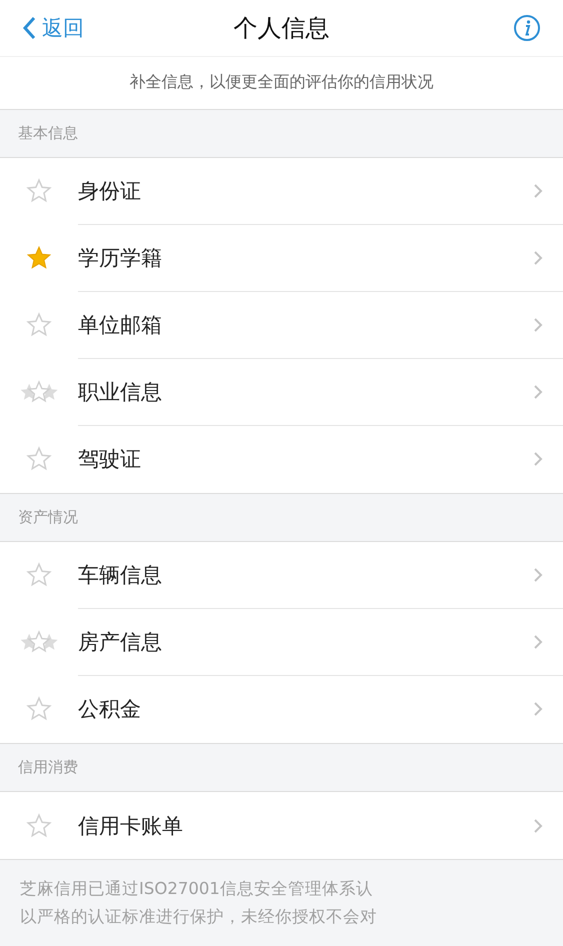  What do you see at coordinates (305, 709) in the screenshot?
I see `list-item-label: 公积金` at bounding box center [305, 709].